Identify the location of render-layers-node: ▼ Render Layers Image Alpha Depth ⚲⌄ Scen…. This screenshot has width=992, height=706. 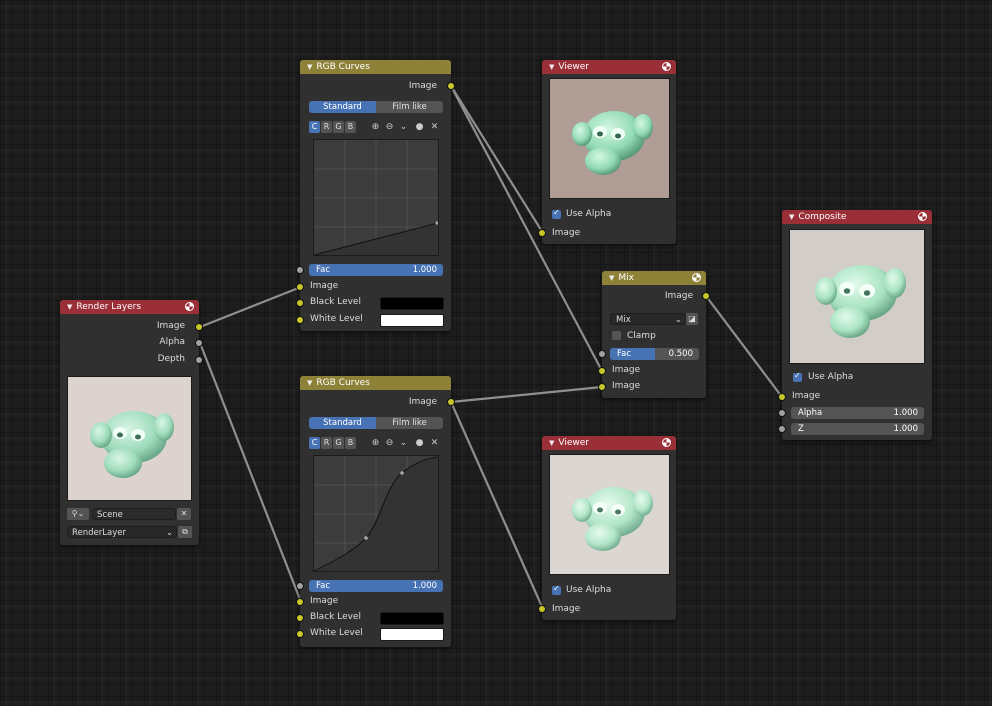
(131, 422).